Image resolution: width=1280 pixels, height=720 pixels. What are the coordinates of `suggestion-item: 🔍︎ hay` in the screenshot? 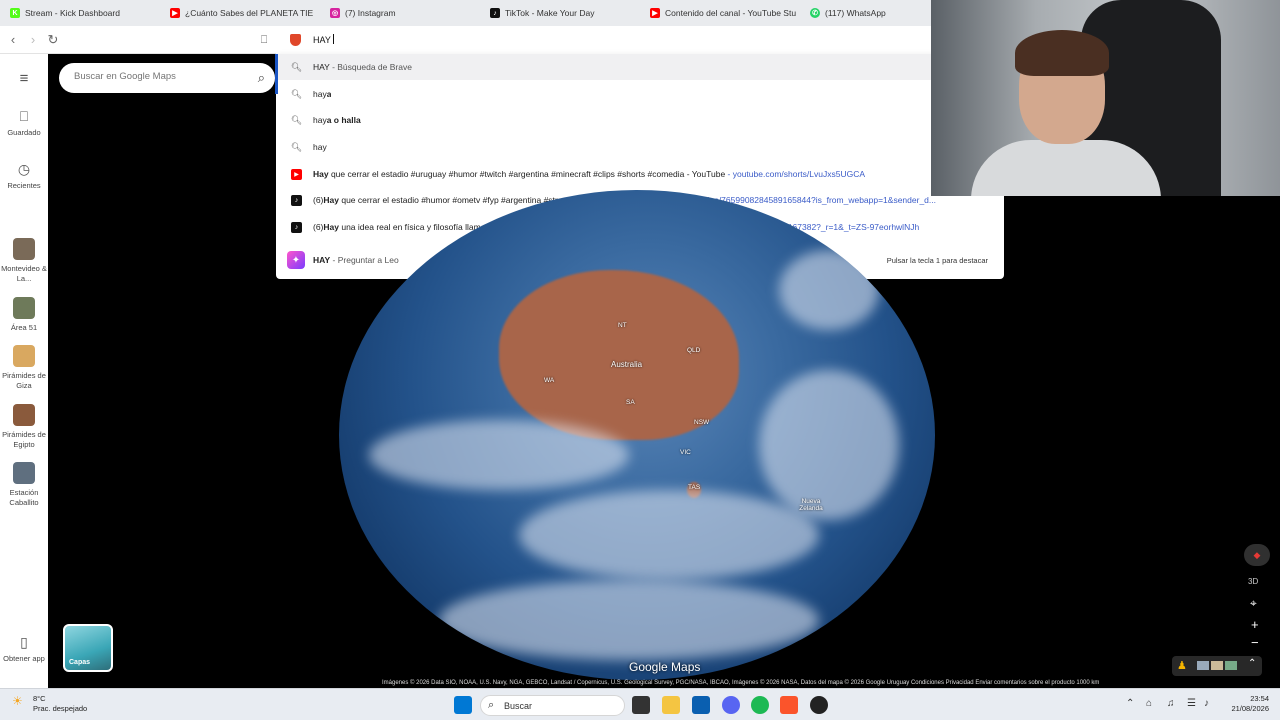 It's located at (640, 147).